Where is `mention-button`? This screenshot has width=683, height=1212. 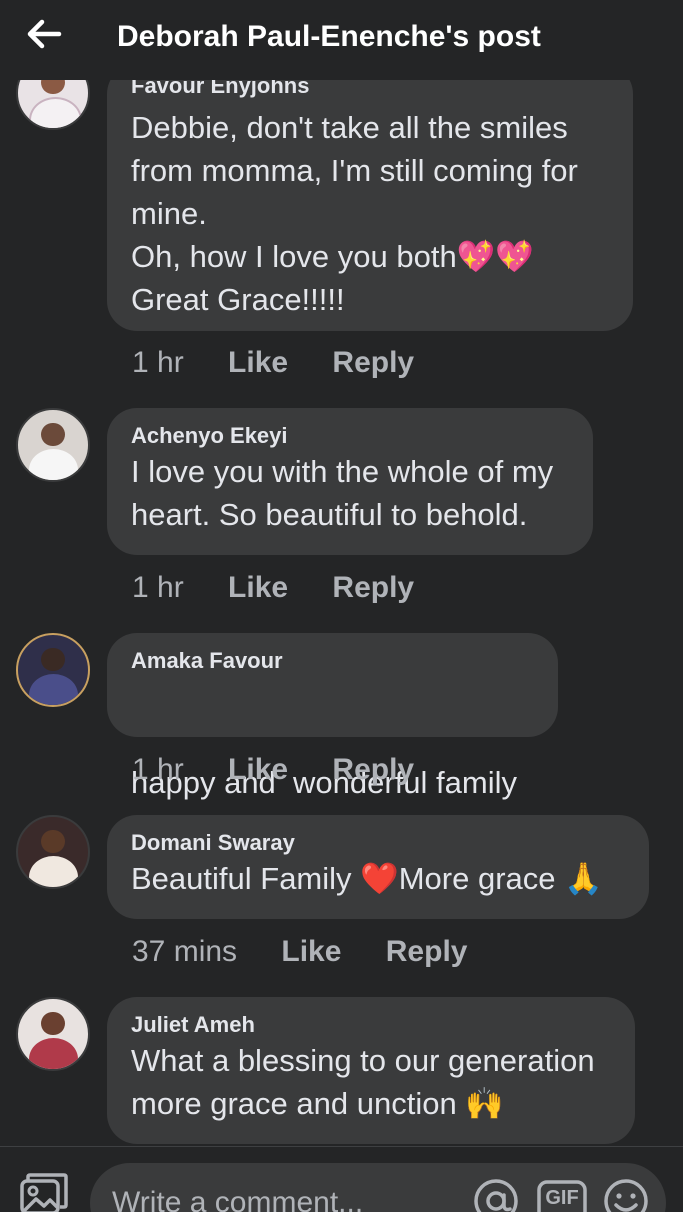
mention-button is located at coordinates (496, 1194).